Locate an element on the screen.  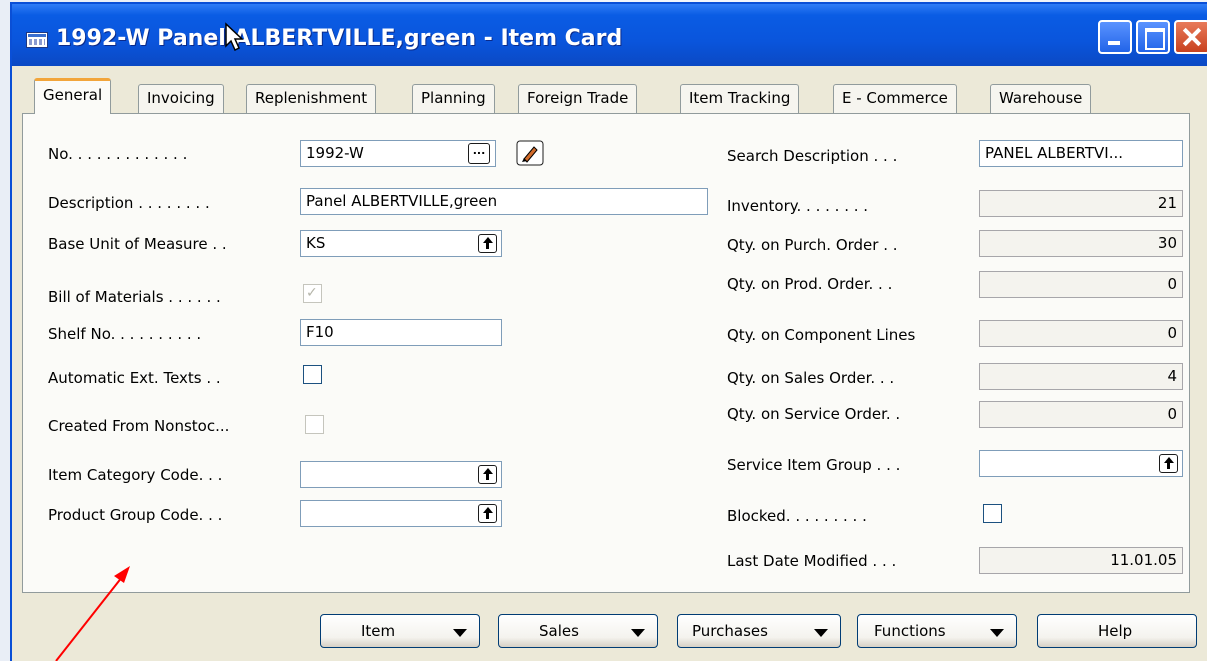
service-group-lookup-button is located at coordinates (1168, 463).